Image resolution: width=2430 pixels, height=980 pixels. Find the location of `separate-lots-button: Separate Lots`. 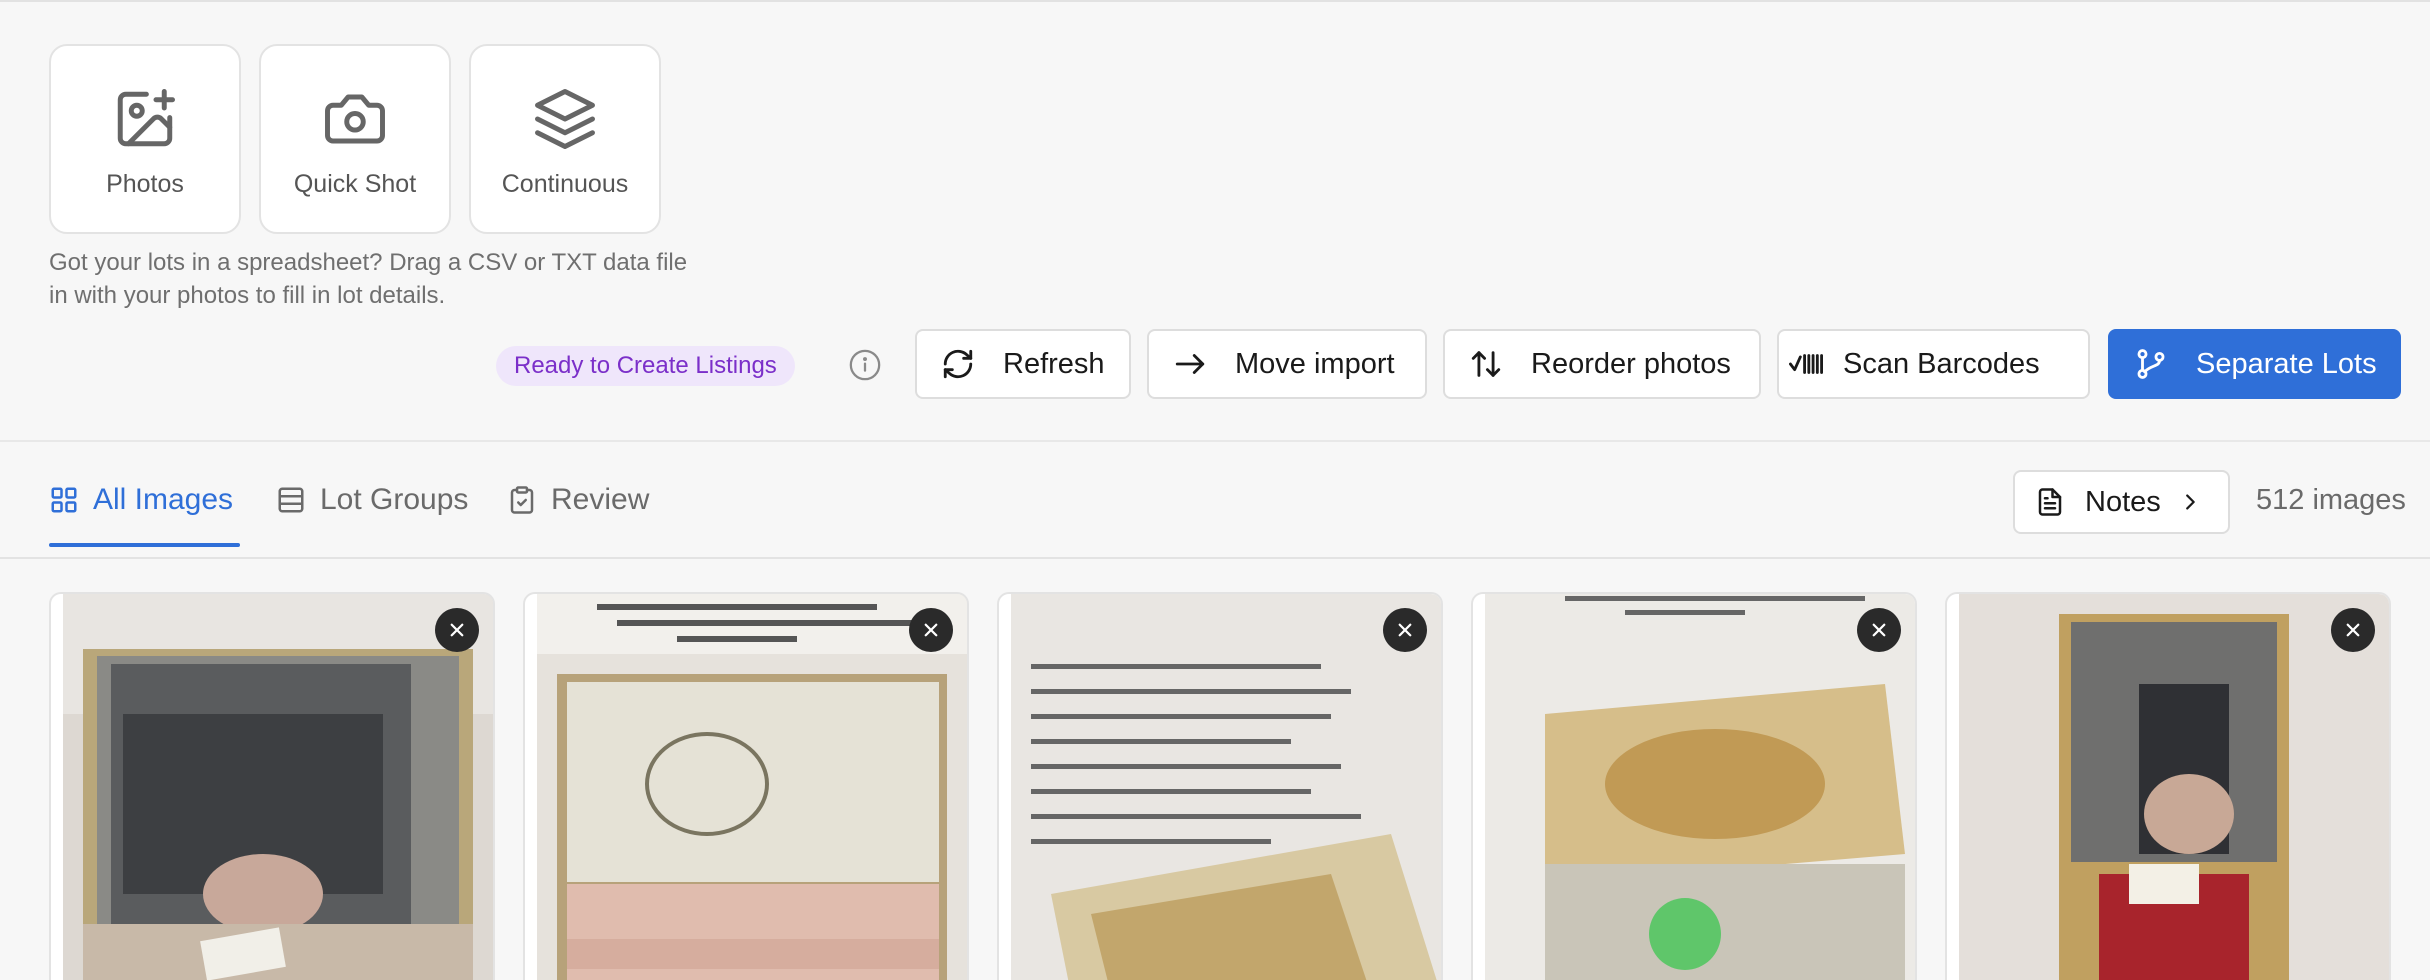

separate-lots-button: Separate Lots is located at coordinates (2254, 364).